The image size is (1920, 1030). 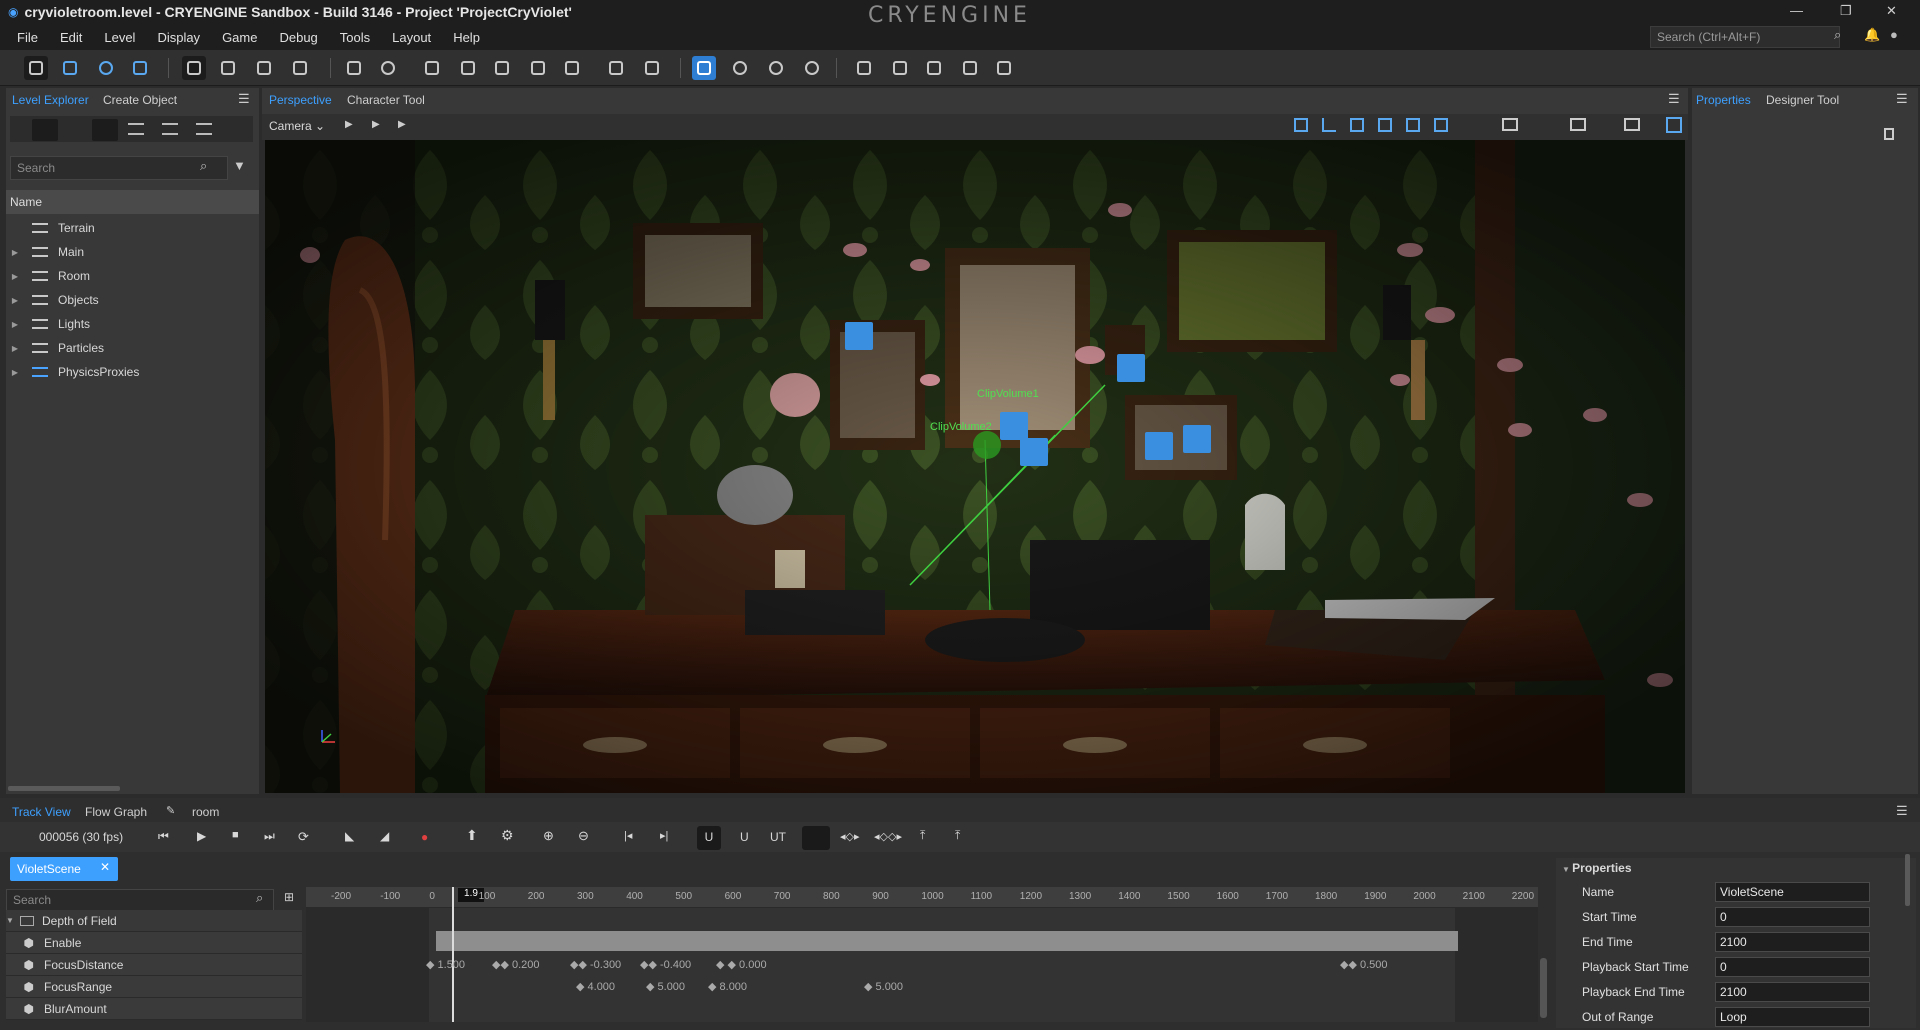 I want to click on properties-scrollbar, so click(x=1907, y=880).